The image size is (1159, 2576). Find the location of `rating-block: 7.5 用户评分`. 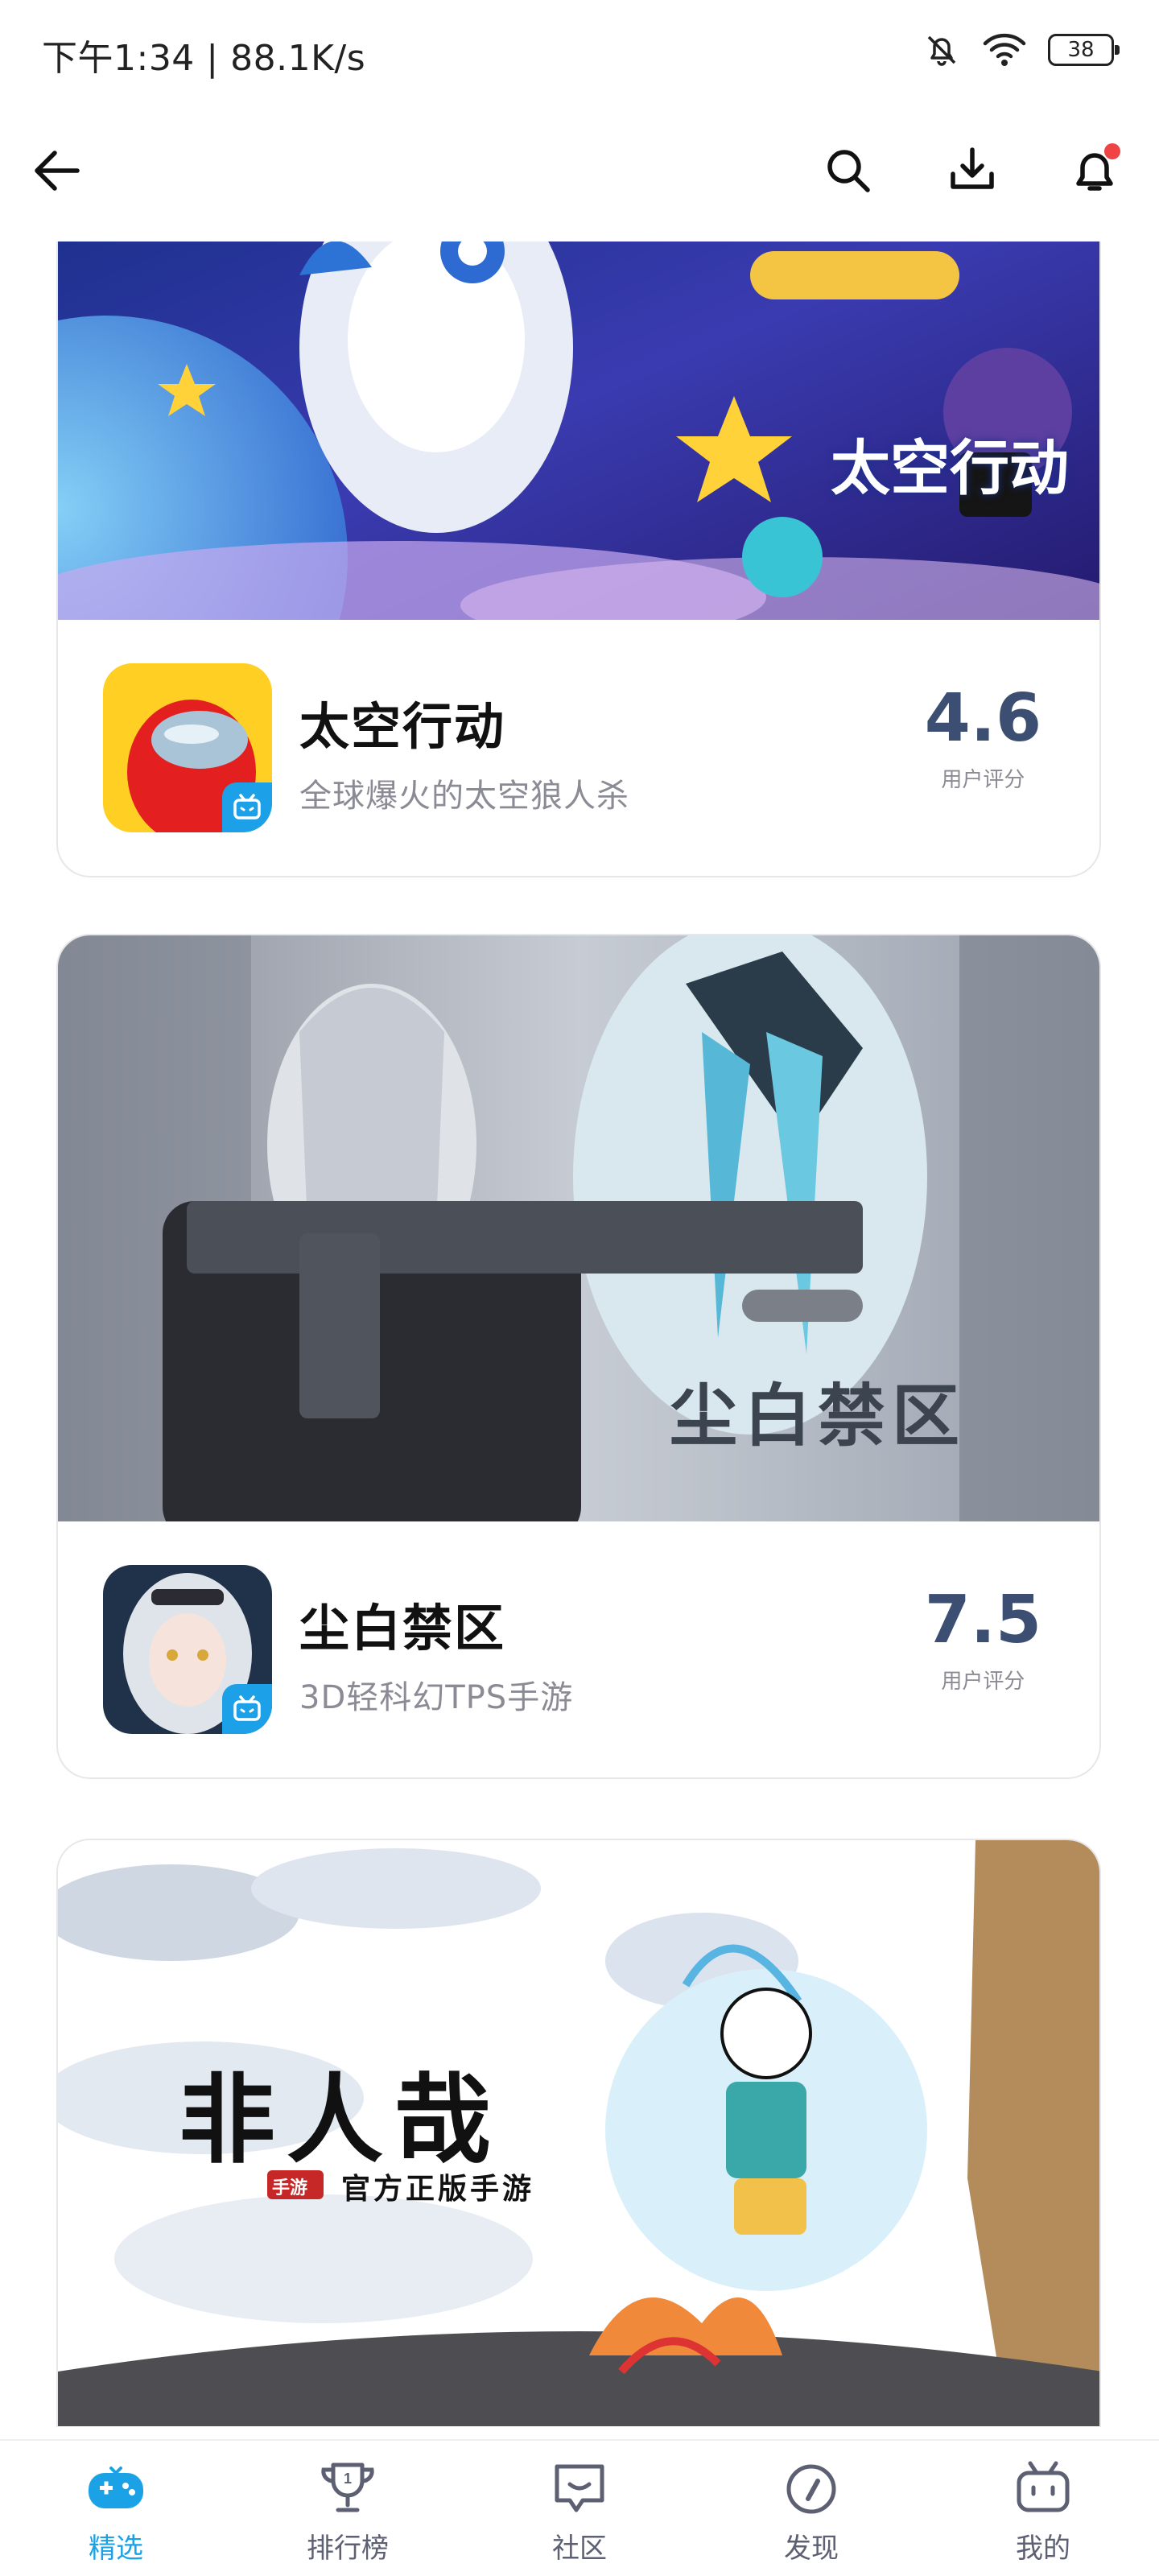

rating-block: 7.5 用户评分 is located at coordinates (983, 1641).